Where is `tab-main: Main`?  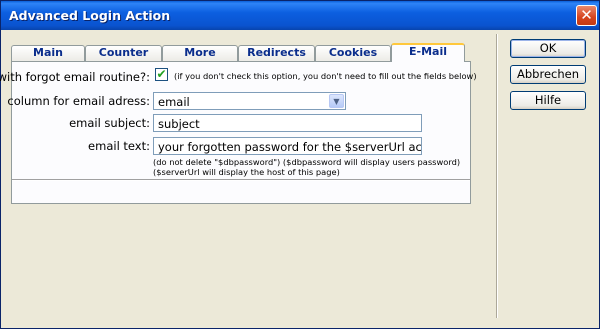
tab-main: Main is located at coordinates (48, 53).